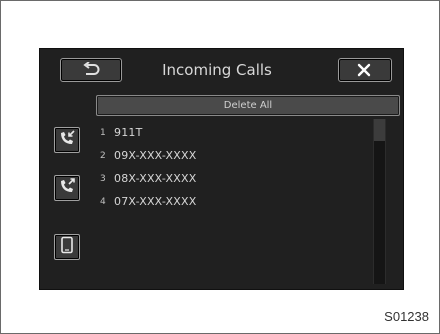 This screenshot has width=440, height=334. I want to click on call-index: 3, so click(103, 178).